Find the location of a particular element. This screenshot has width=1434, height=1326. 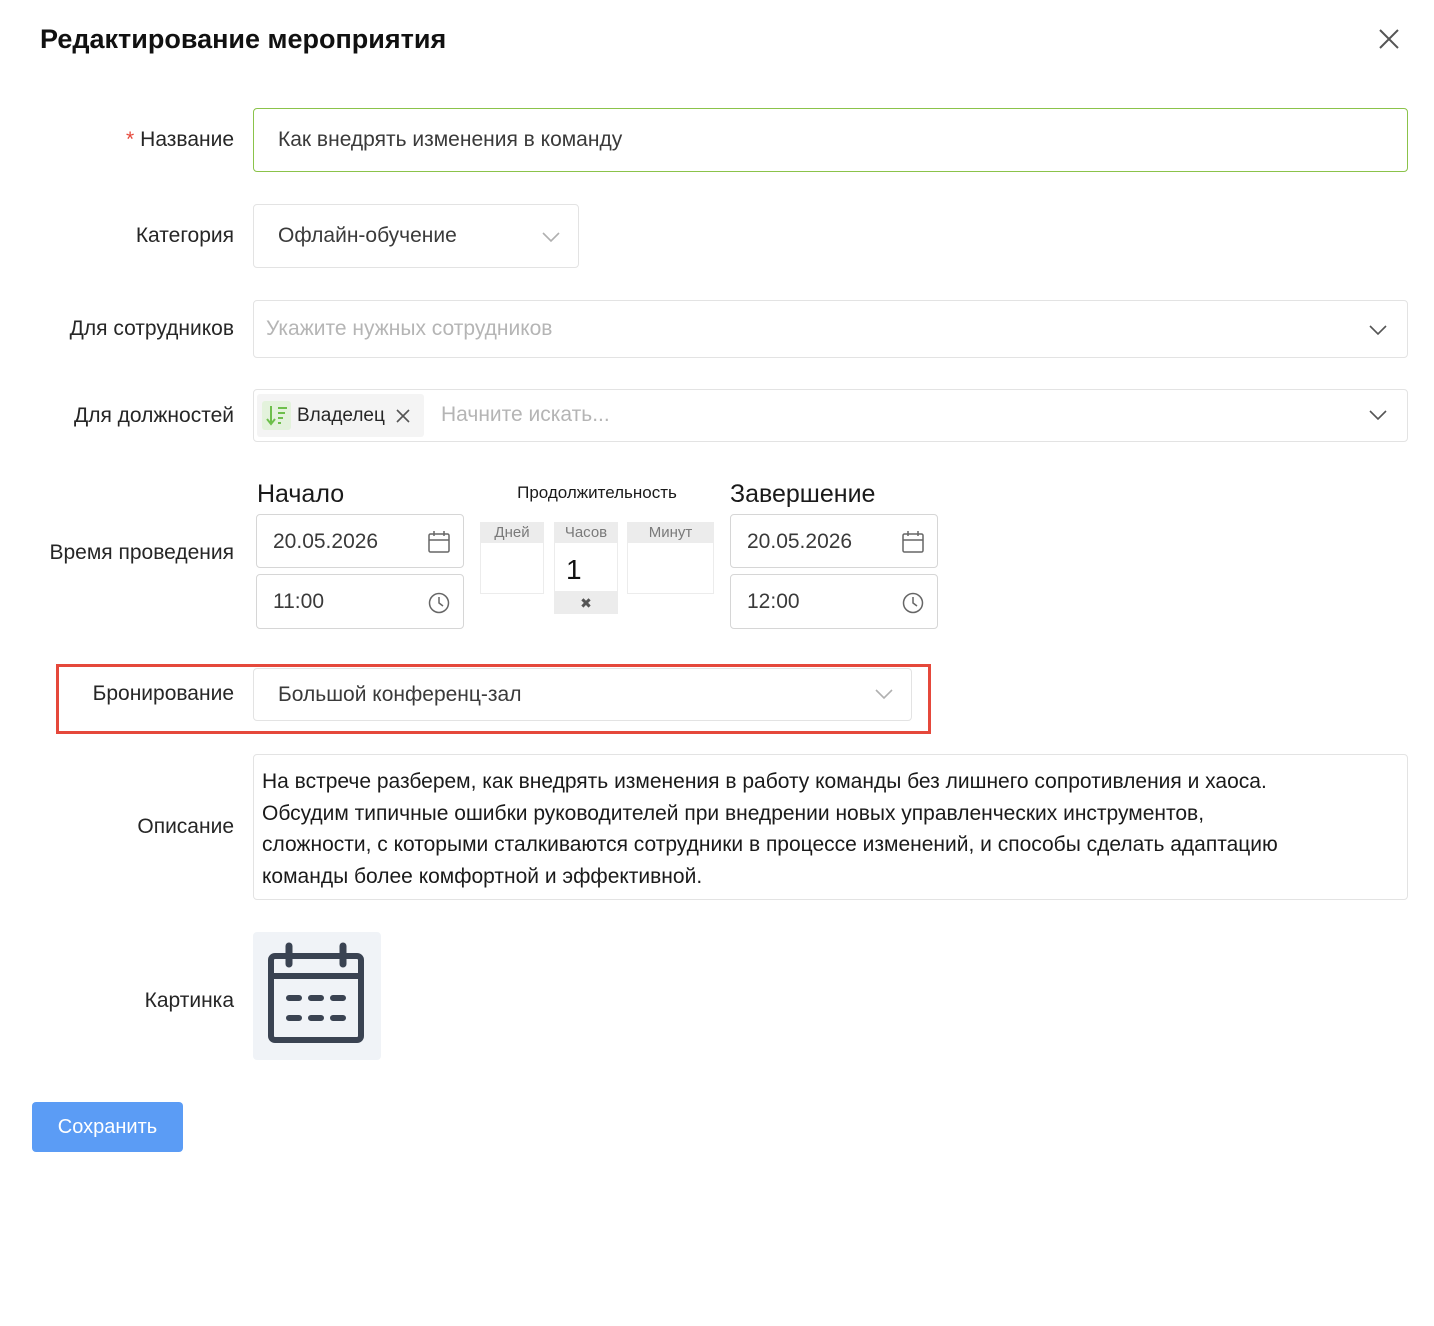

picture-upload is located at coordinates (317, 996).